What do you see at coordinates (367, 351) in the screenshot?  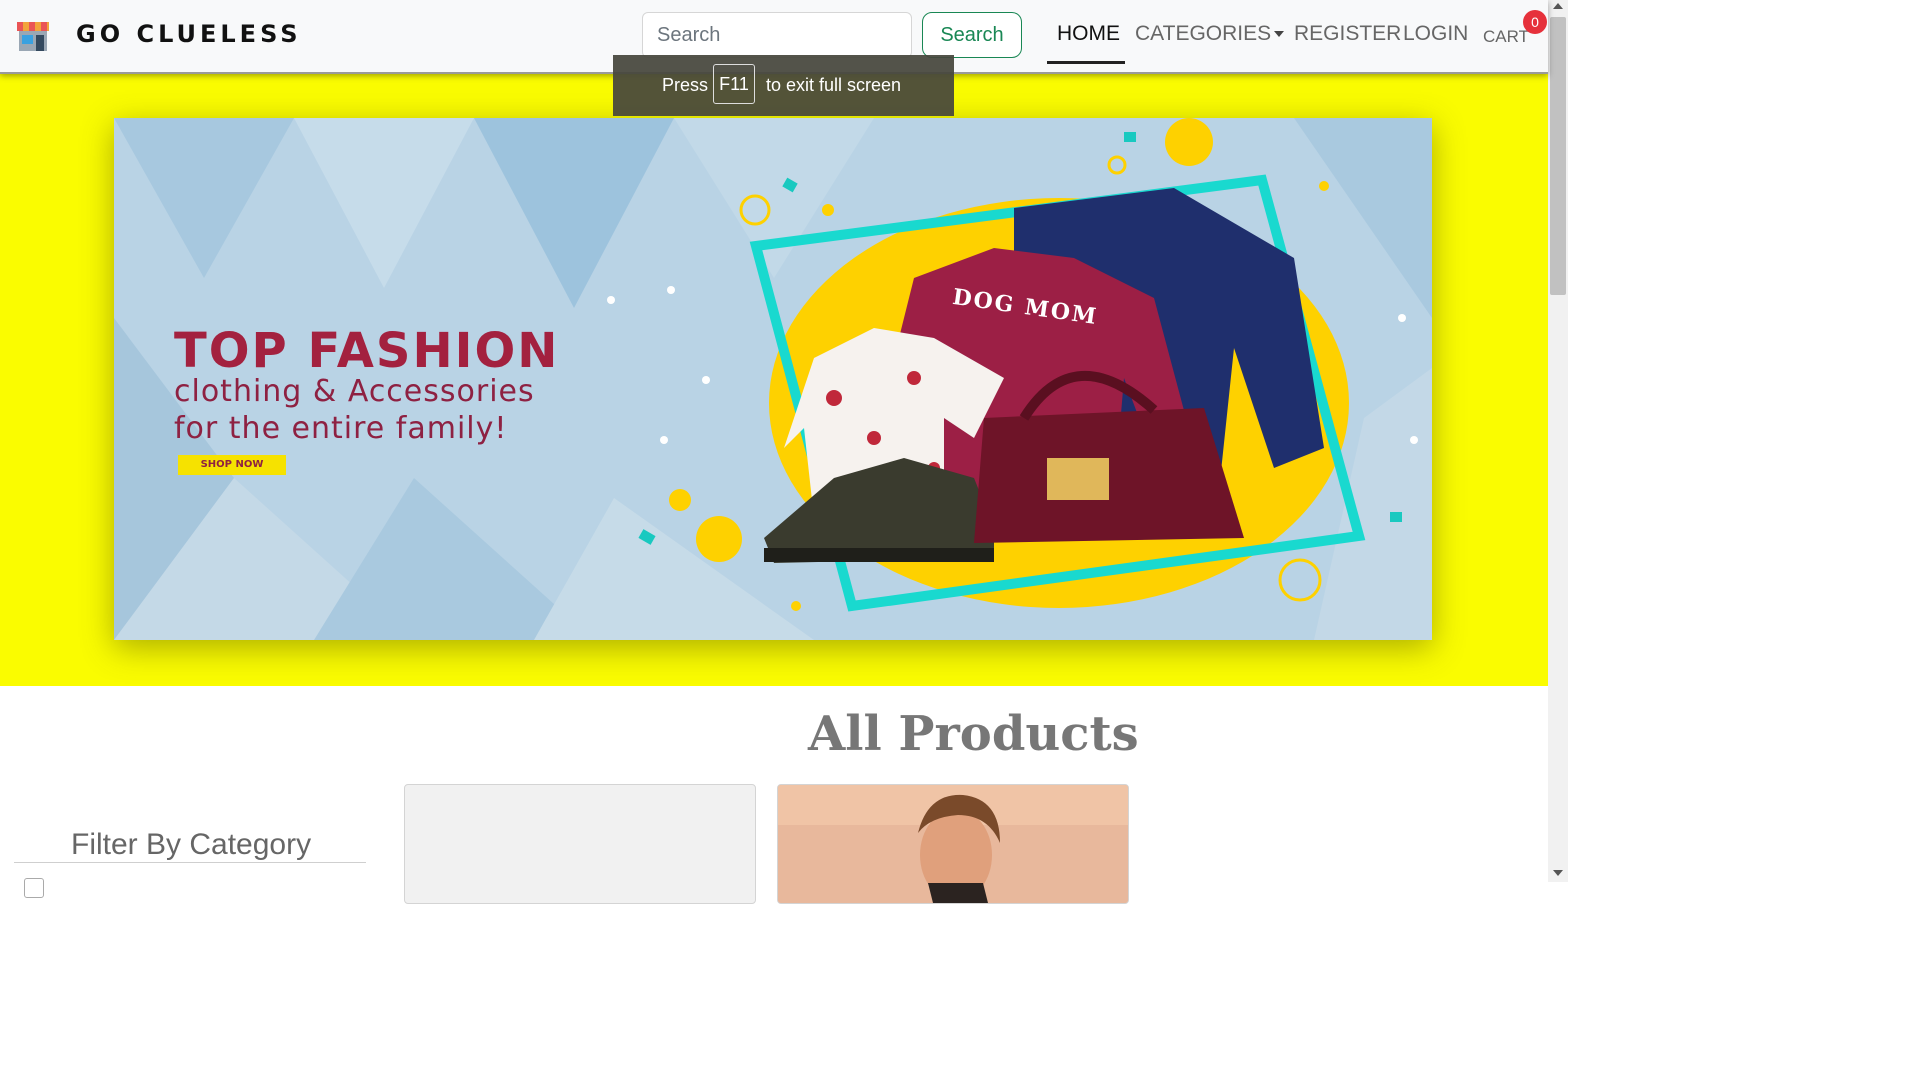 I see `banner-title: TOP FASHION` at bounding box center [367, 351].